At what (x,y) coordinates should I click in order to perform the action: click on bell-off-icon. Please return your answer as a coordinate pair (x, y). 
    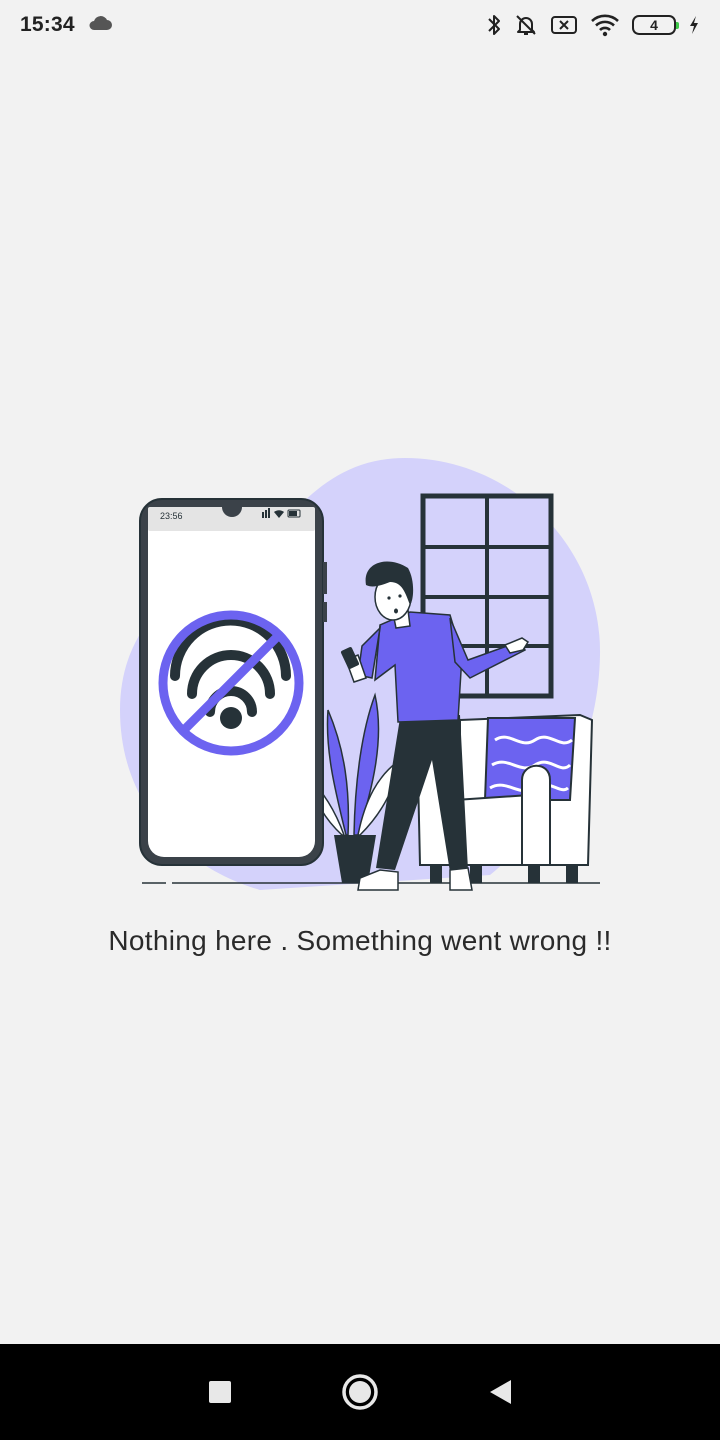
    Looking at the image, I should click on (526, 25).